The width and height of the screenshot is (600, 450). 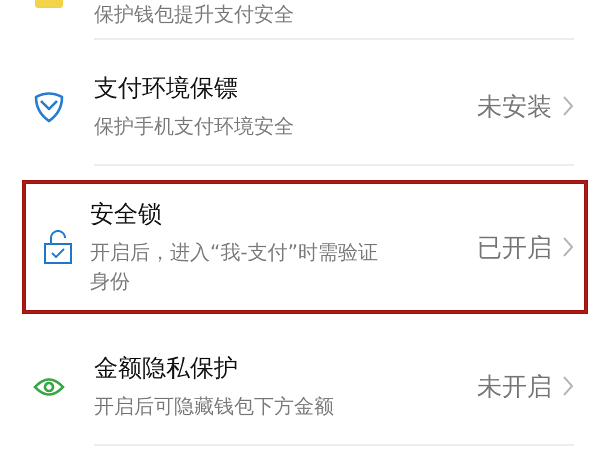 I want to click on setting-description: 开启后可隐藏钱包下方金额, so click(x=214, y=406).